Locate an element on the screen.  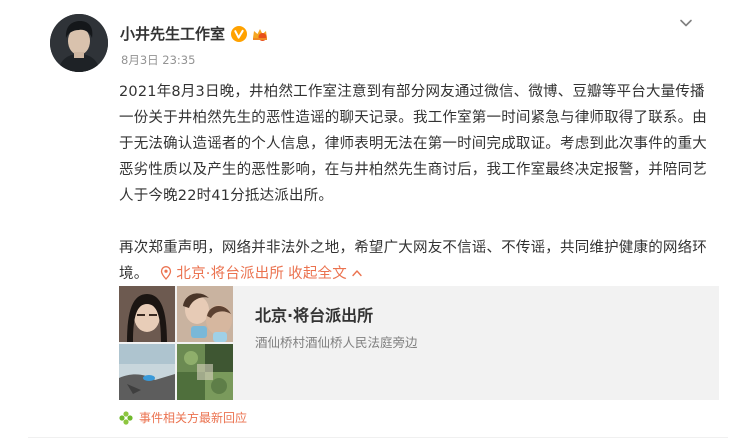
avatar-photo is located at coordinates (79, 43).